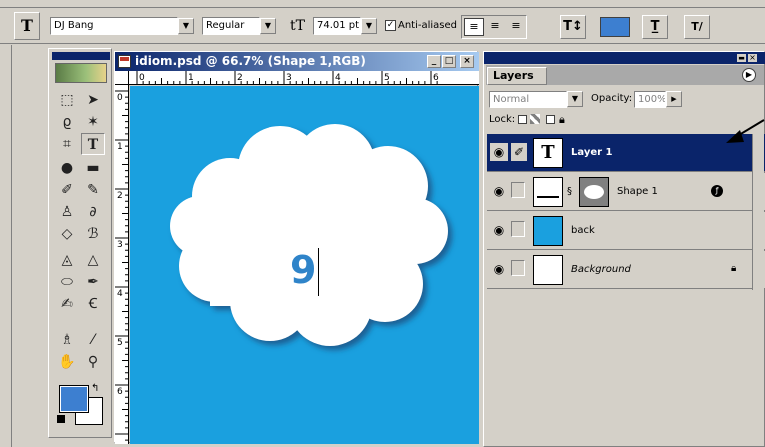 This screenshot has width=765, height=447. I want to click on layers-scrollbar, so click(758, 212).